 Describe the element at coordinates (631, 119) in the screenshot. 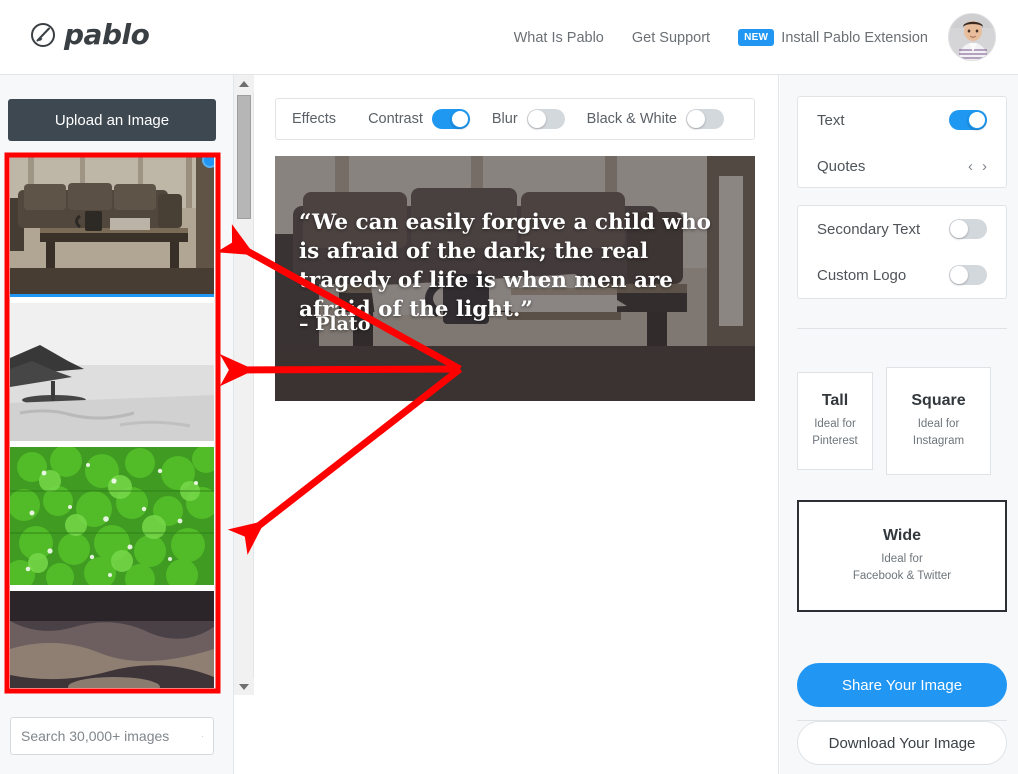

I see `effect-black-and-white-label: Black & White` at that location.